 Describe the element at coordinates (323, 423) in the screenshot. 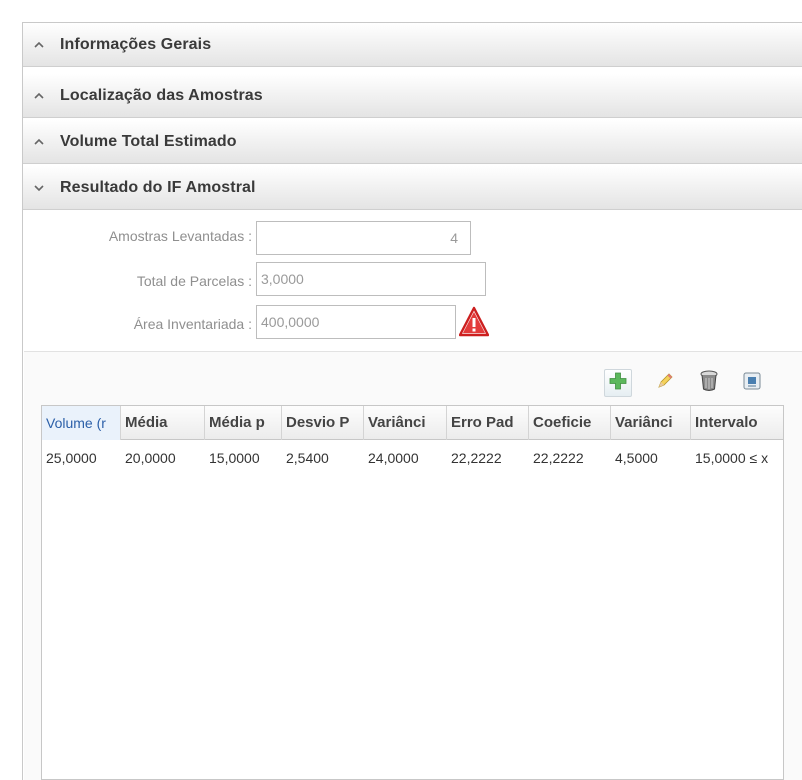

I see `column-header-desvio-padrao: Desvio P` at that location.